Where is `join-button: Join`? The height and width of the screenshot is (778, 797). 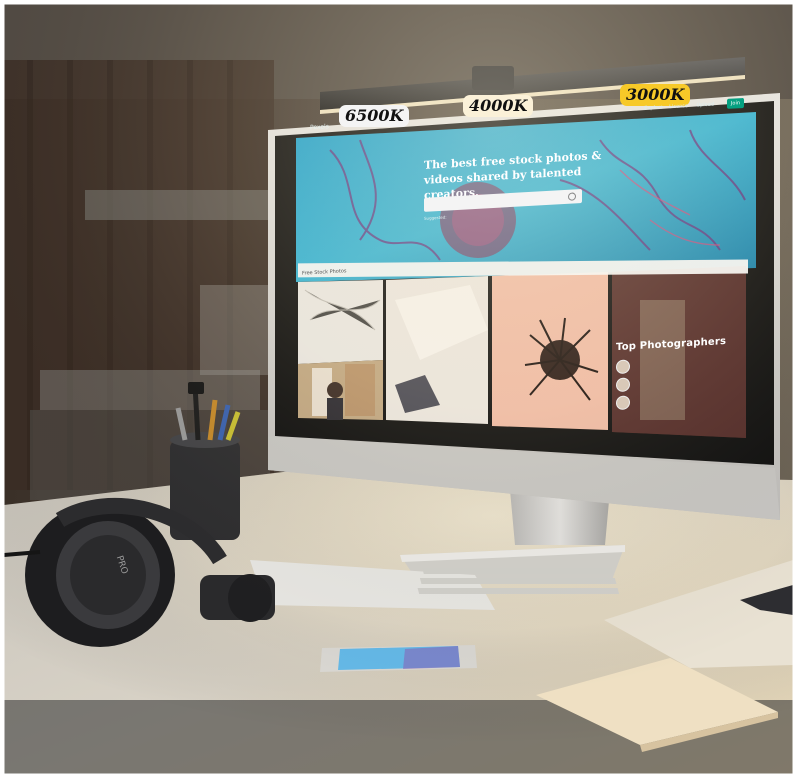
join-button: Join is located at coordinates (735, 103).